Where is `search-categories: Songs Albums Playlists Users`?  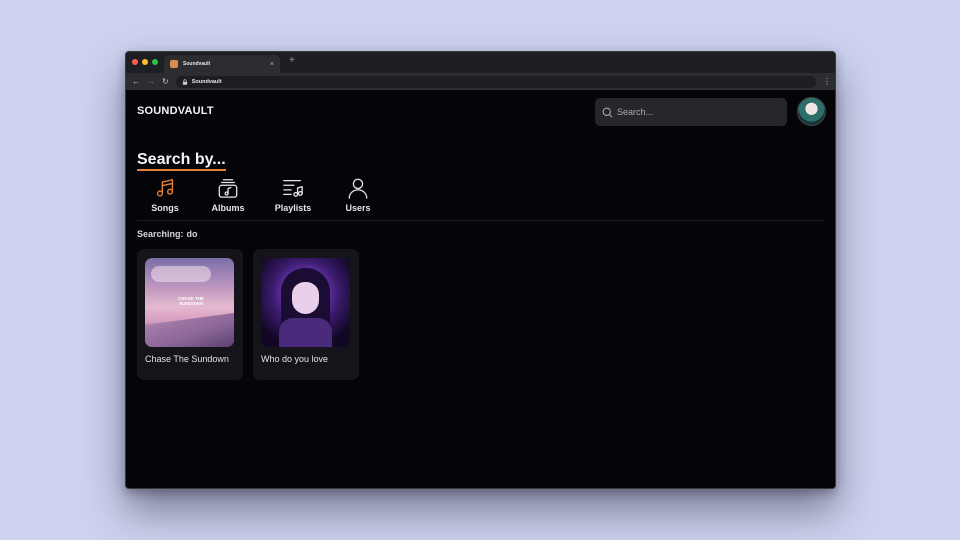 search-categories: Songs Albums Playlists Users is located at coordinates (265, 195).